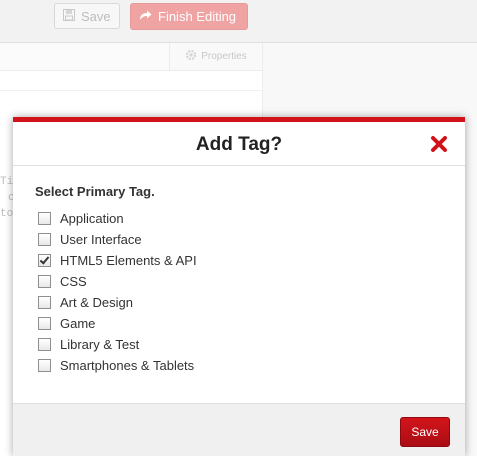 The height and width of the screenshot is (456, 477). I want to click on finish-editing-label: Finish Editing, so click(197, 16).